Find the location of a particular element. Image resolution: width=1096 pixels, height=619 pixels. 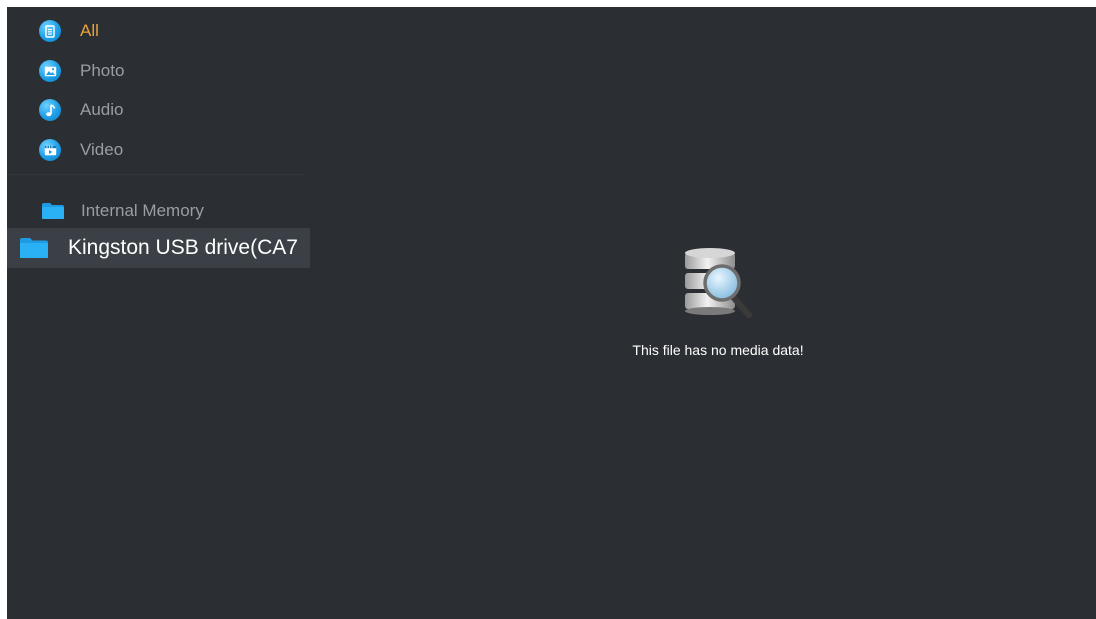

storage-usb-drive: Kingston USB drive(CA7 is located at coordinates (158, 248).